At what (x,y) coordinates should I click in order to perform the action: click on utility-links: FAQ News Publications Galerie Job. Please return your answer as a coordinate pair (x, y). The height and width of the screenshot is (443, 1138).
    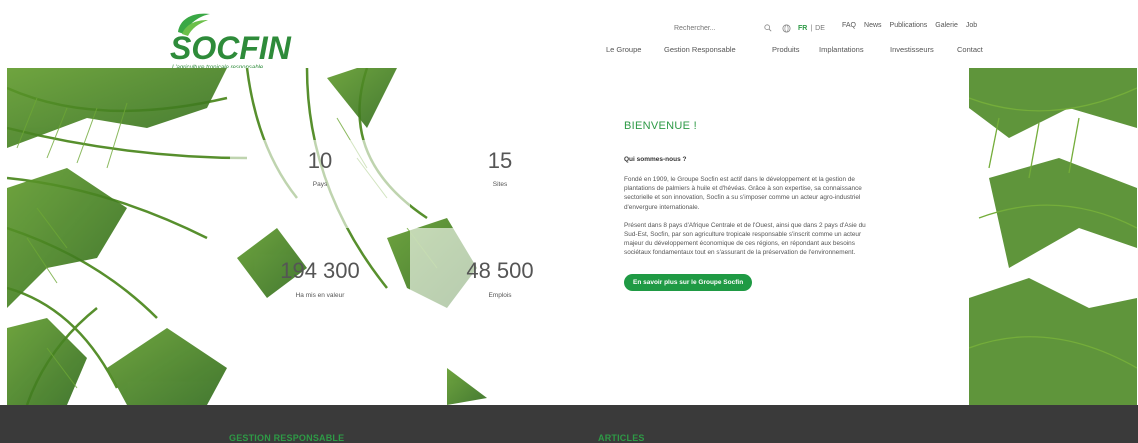
    Looking at the image, I should click on (909, 25).